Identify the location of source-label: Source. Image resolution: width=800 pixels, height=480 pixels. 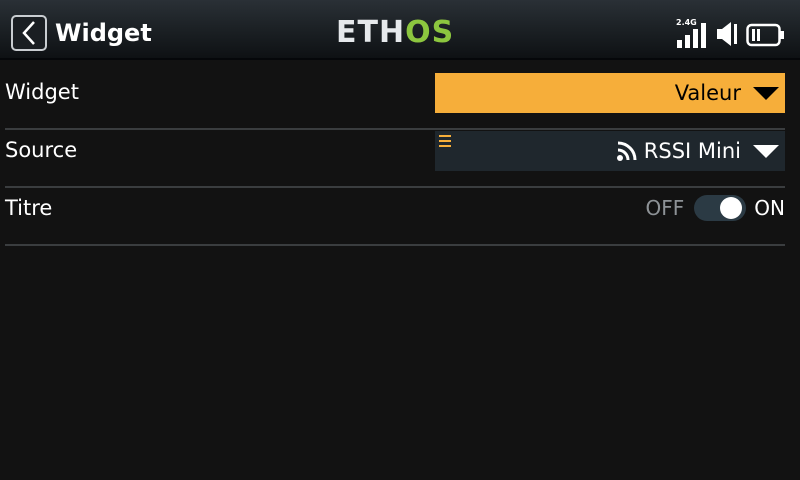
(41, 150).